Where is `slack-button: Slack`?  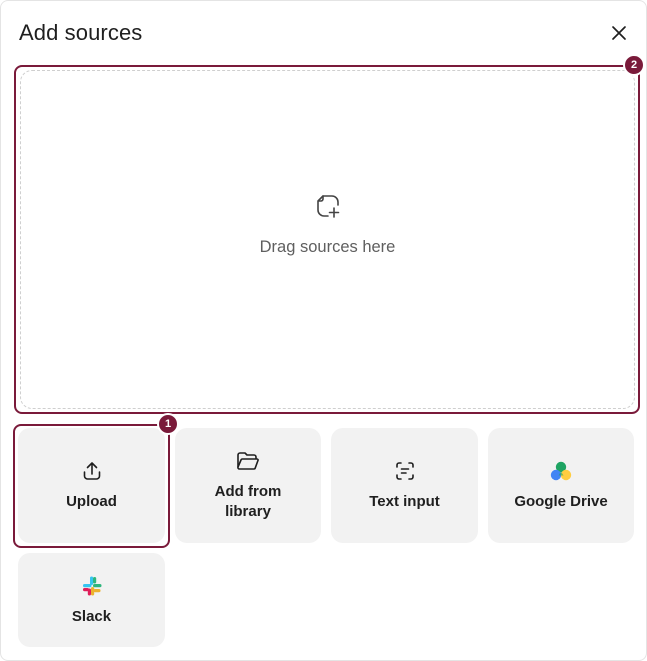
slack-button: Slack is located at coordinates (91, 600).